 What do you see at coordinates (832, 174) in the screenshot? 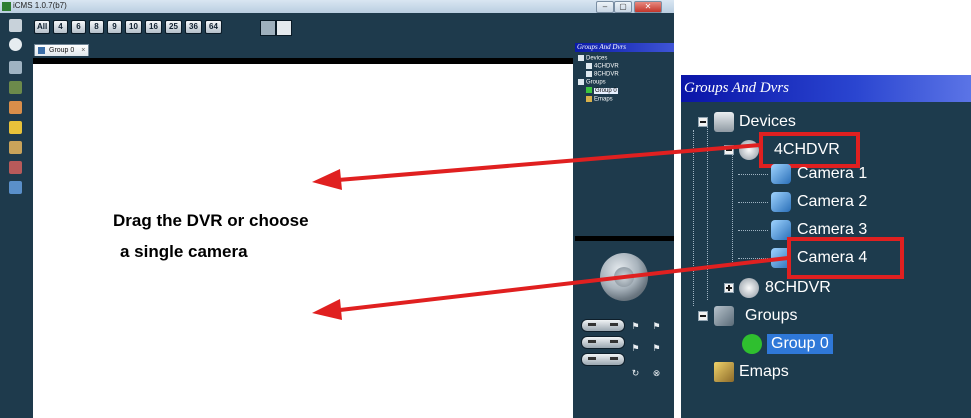
I see `tree-item-camera-1: Camera 1` at bounding box center [832, 174].